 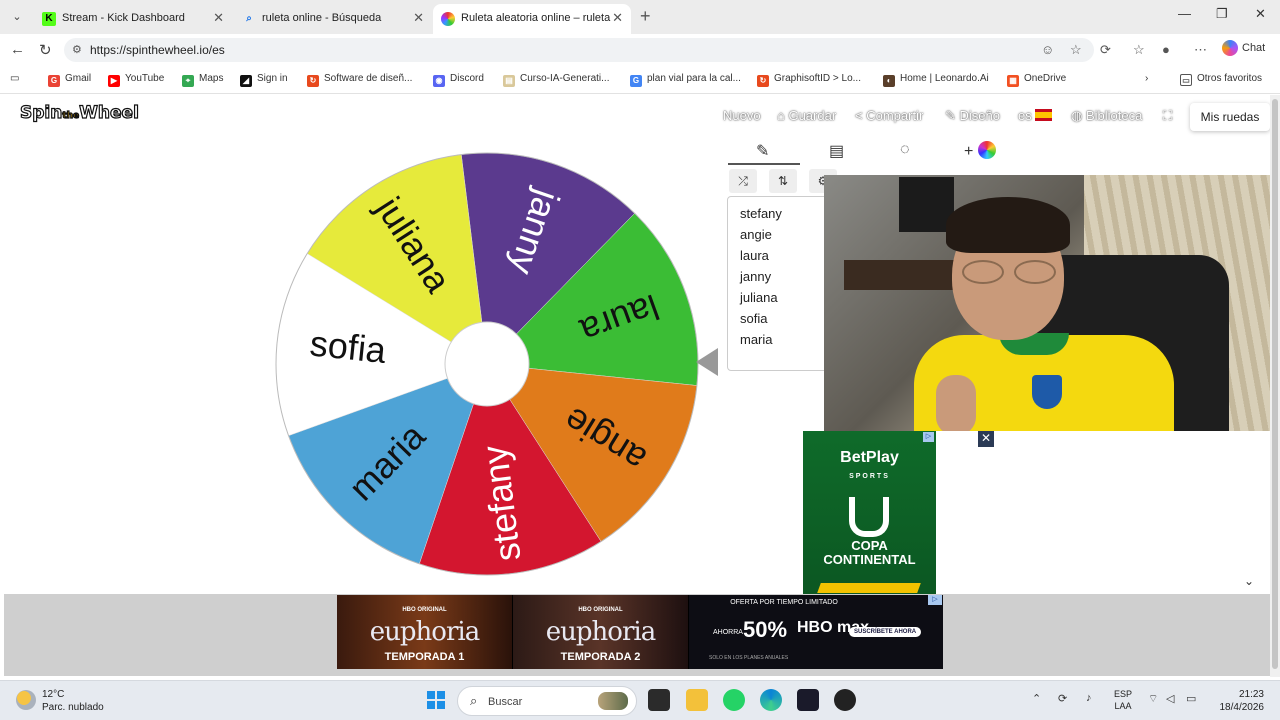 I want to click on close-window-icon: ✕, so click(x=1260, y=14).